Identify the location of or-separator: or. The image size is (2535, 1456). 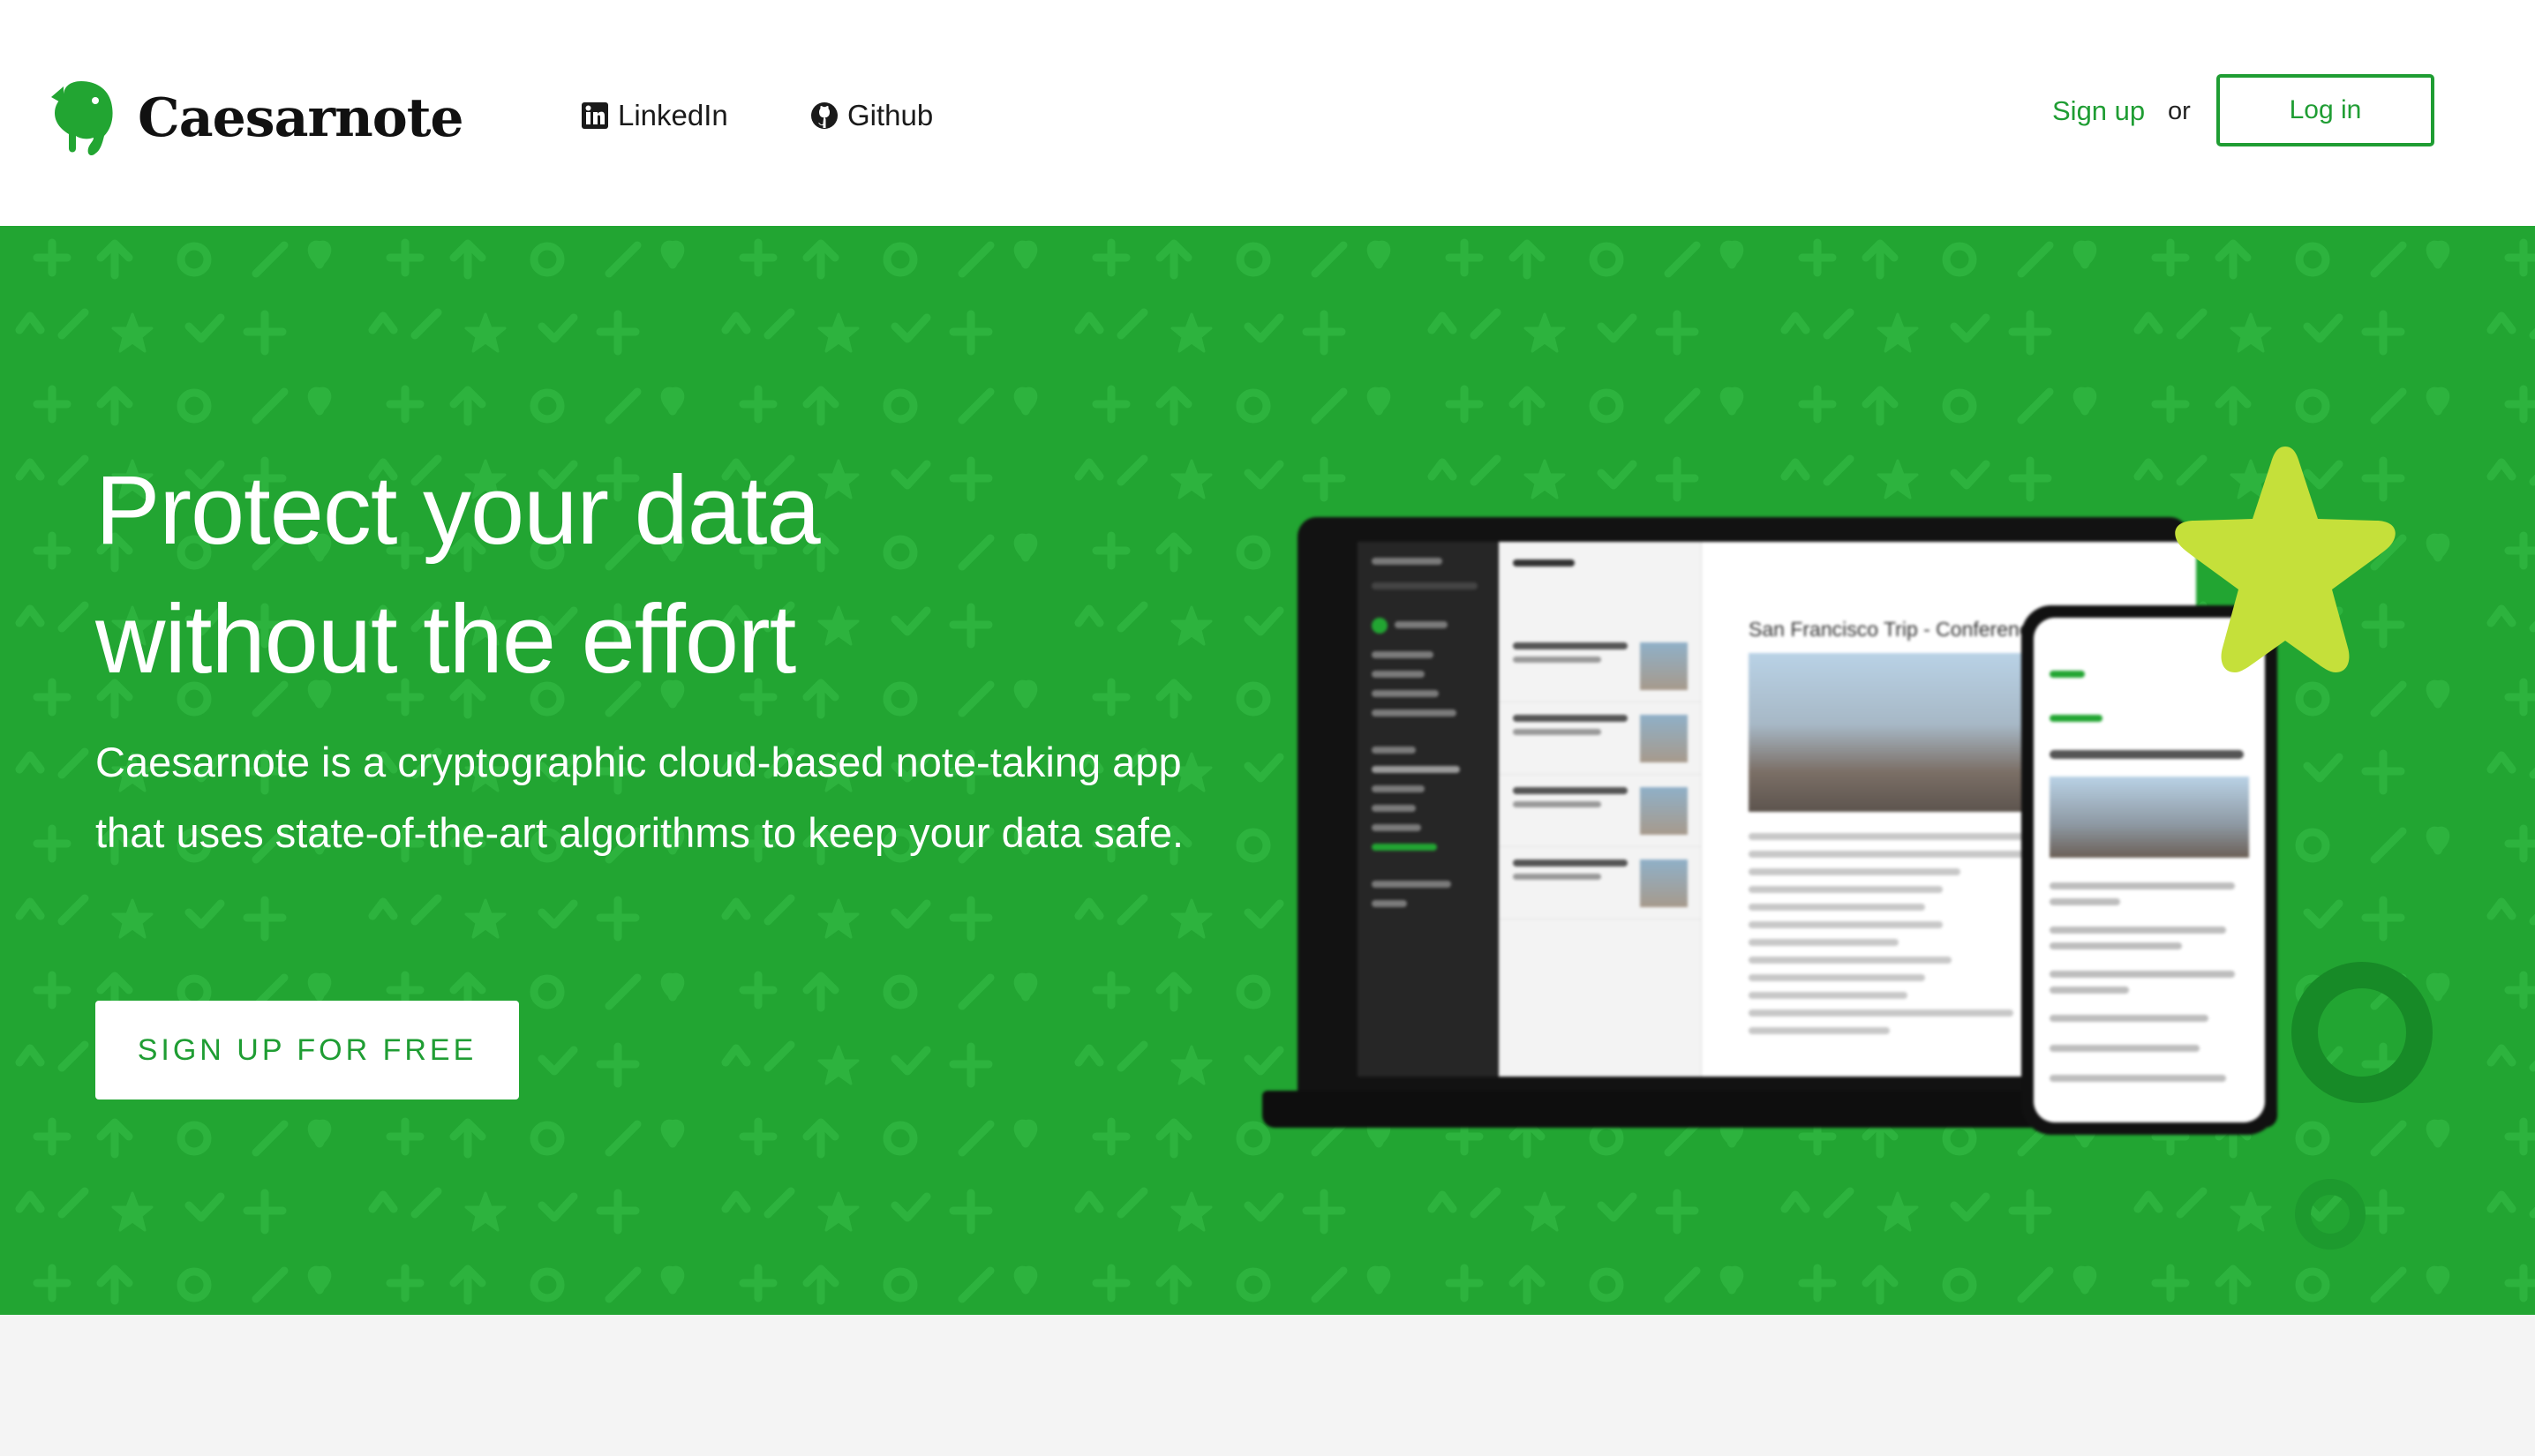
(2179, 111).